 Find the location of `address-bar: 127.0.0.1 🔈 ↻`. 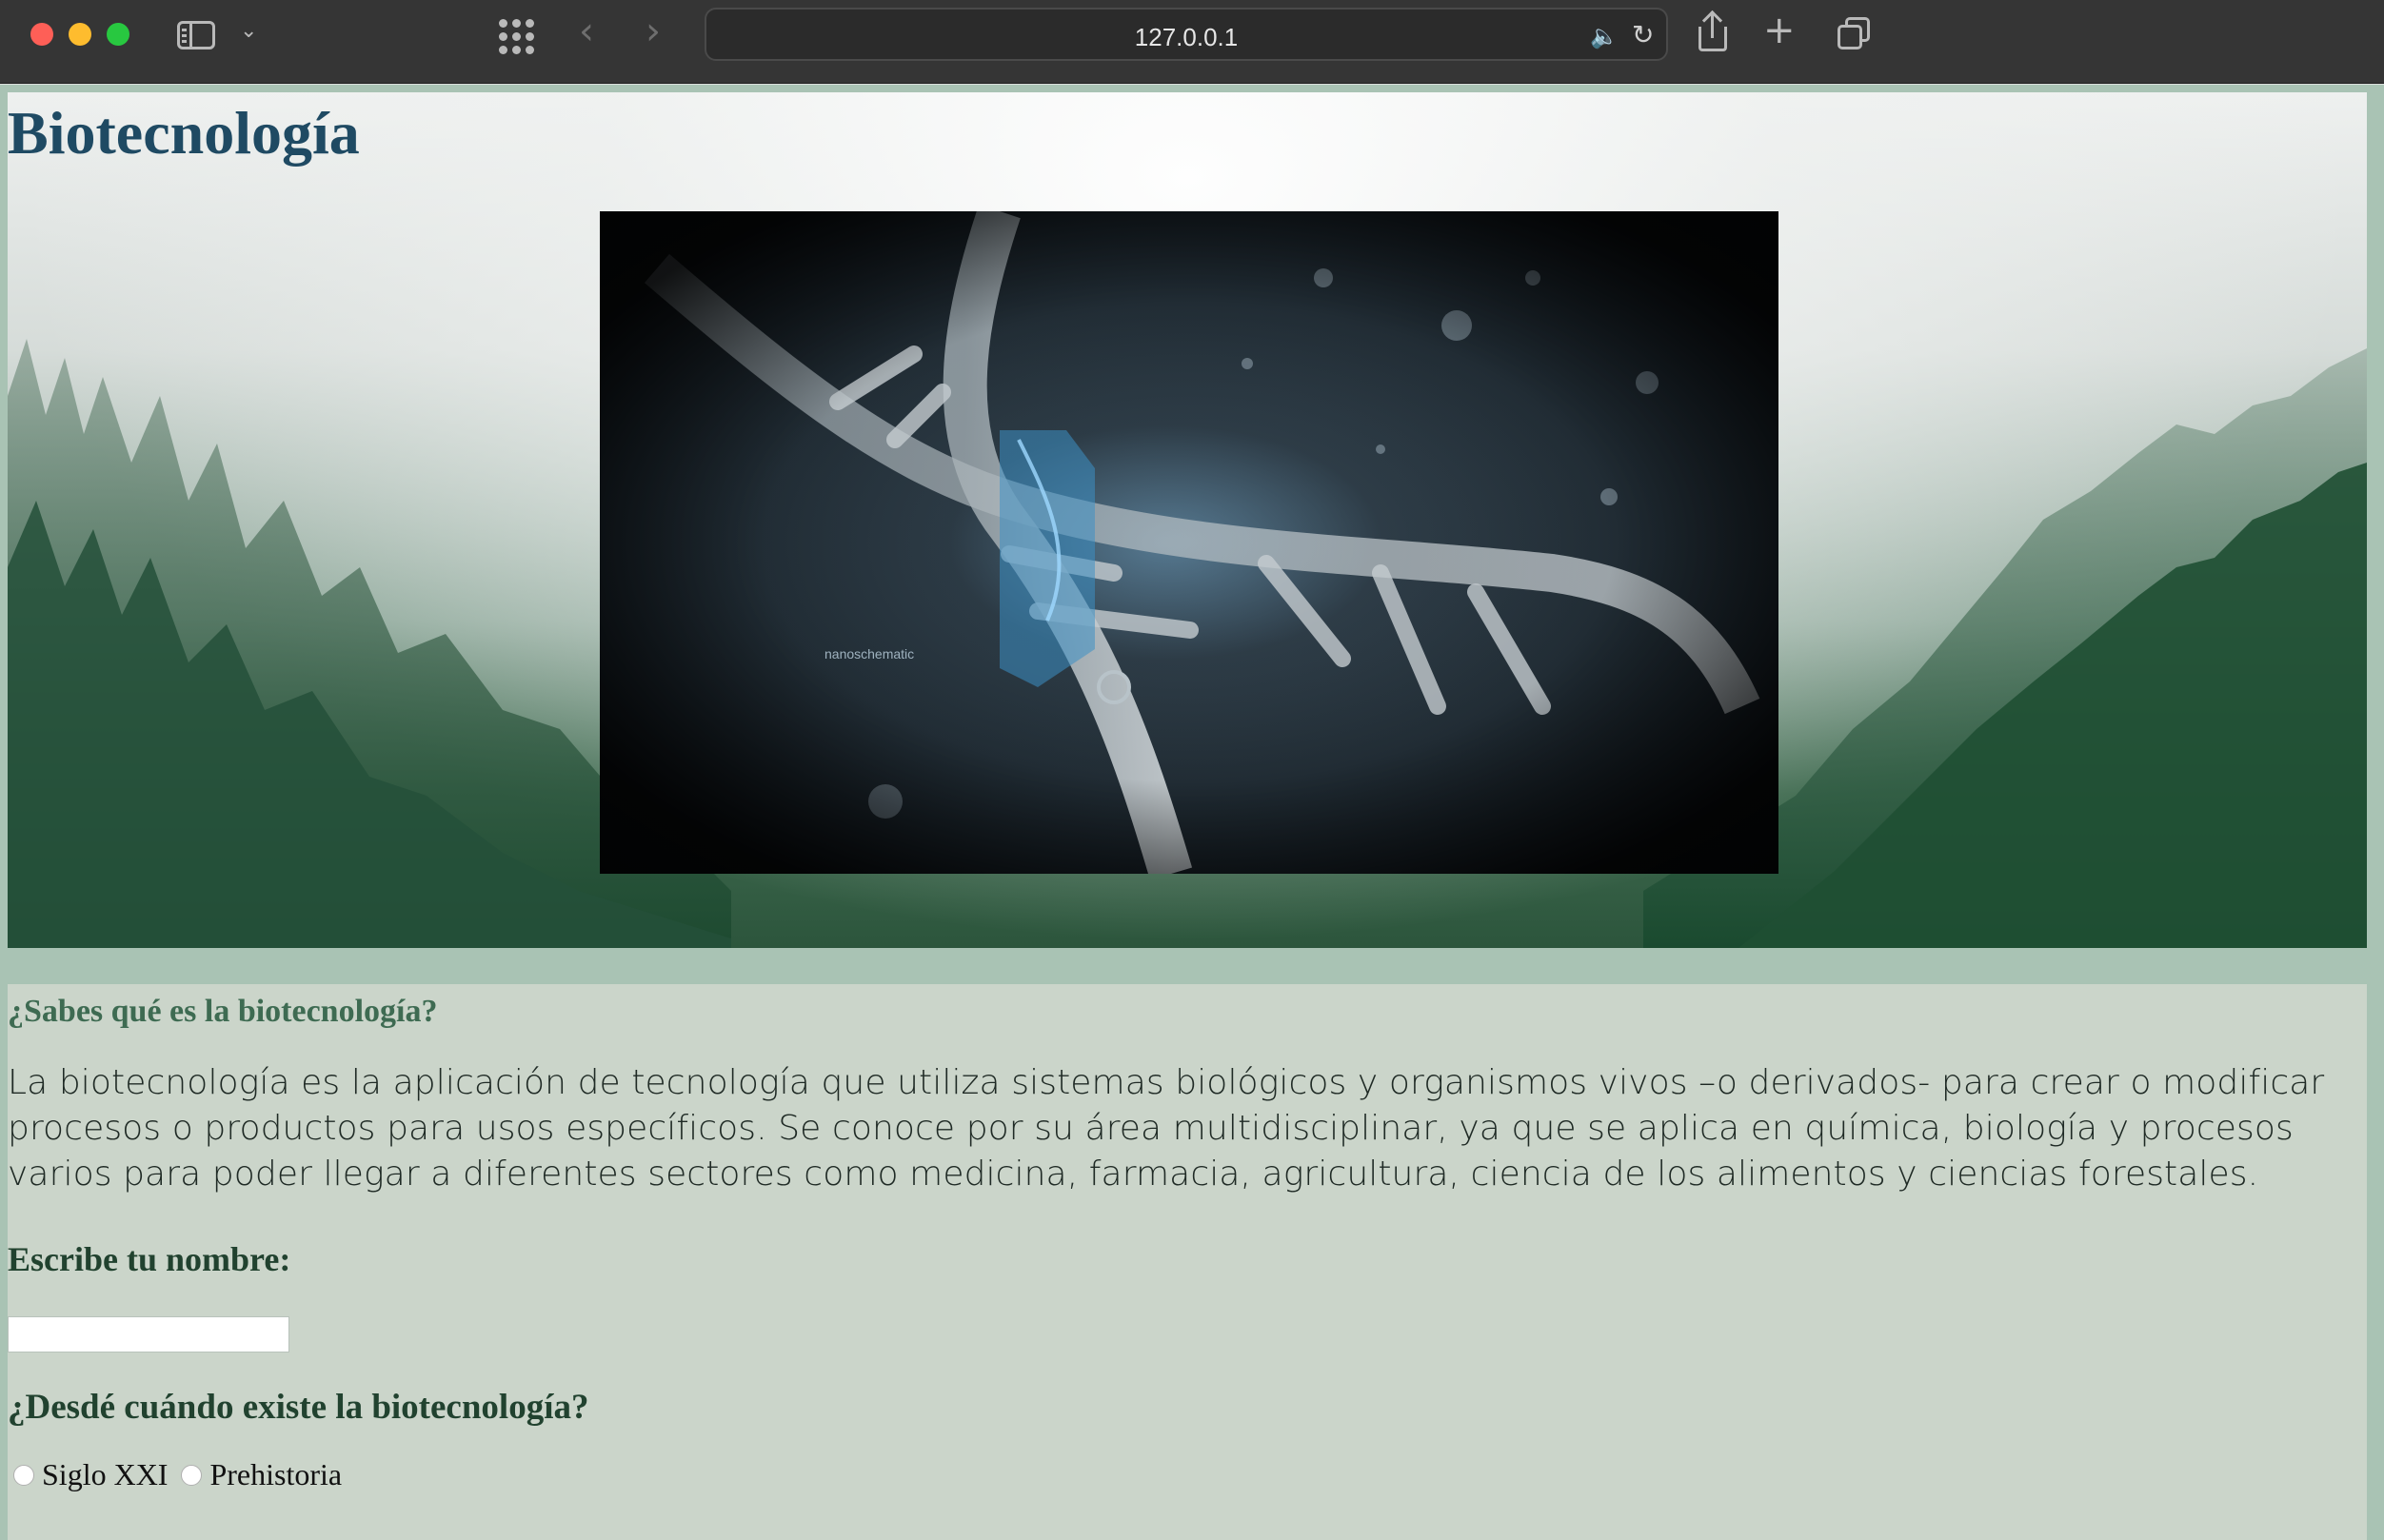

address-bar: 127.0.0.1 🔈 ↻ is located at coordinates (1186, 34).